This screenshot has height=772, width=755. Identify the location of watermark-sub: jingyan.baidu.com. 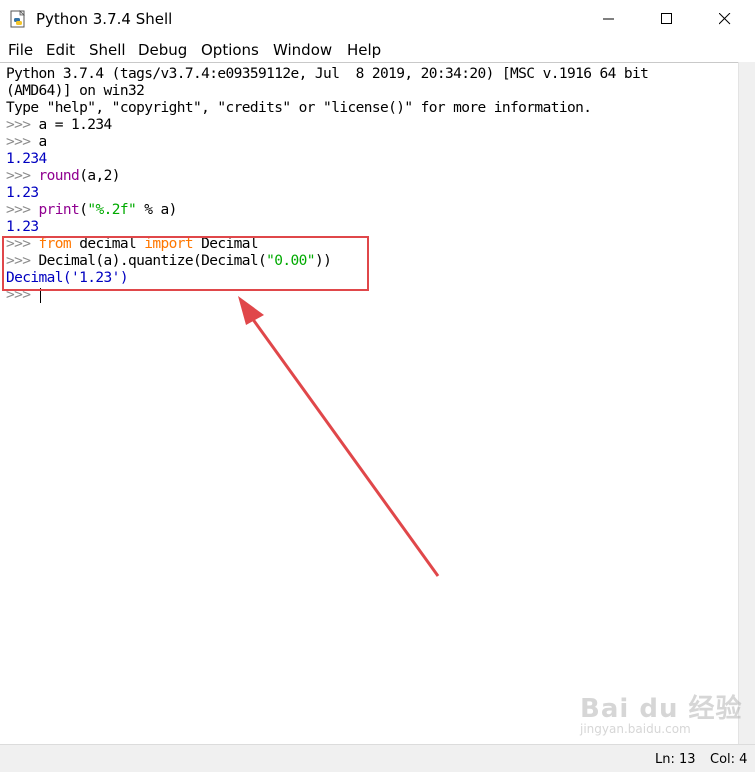
(635, 729).